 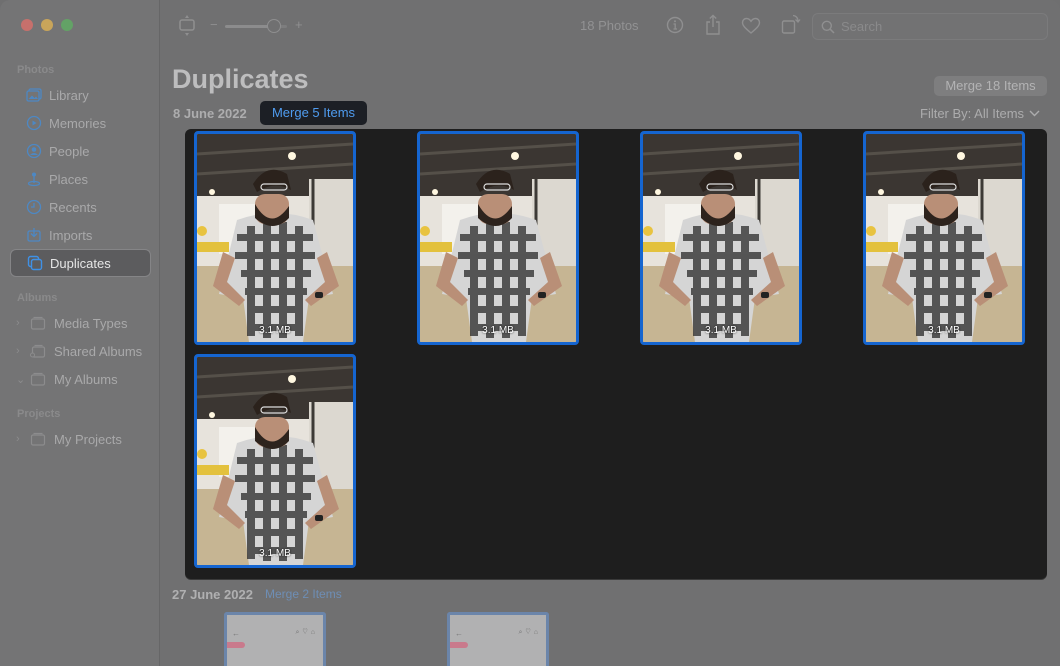 I want to click on sidebar-item-imports: Imports, so click(x=80, y=235).